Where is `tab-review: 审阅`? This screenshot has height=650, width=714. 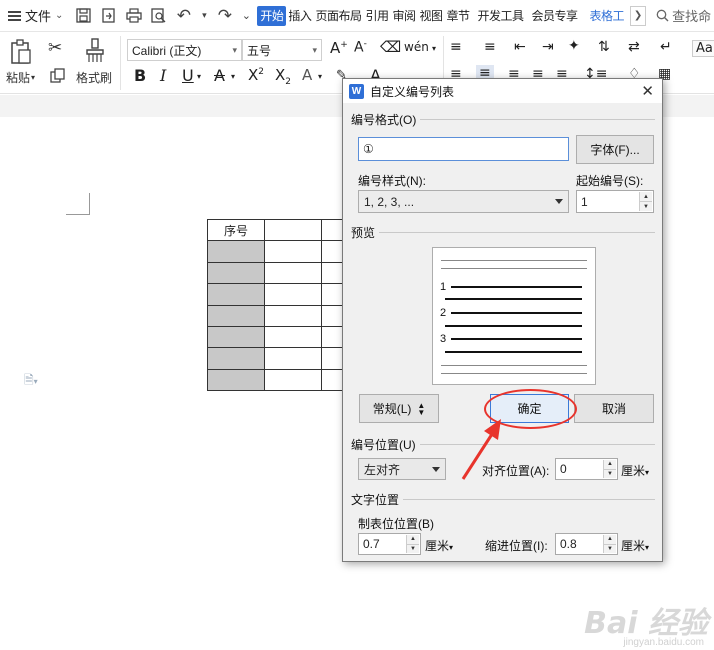 tab-review: 审阅 is located at coordinates (403, 16).